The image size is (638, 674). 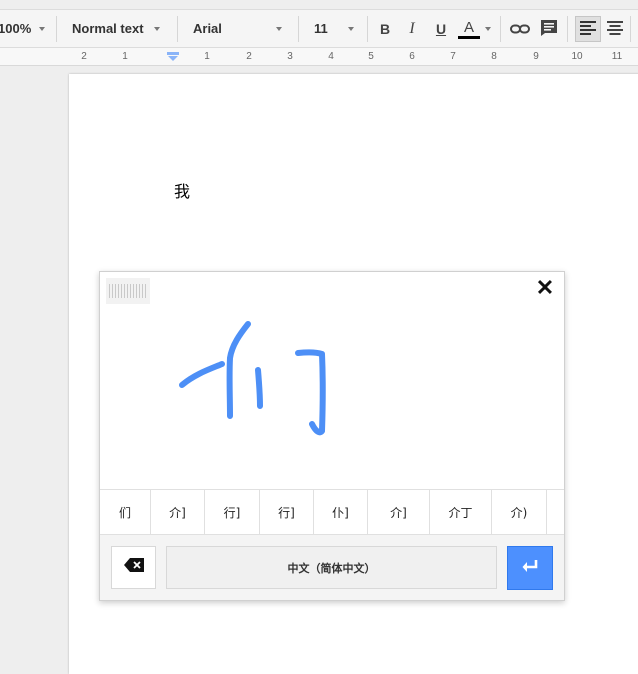 I want to click on ruler: 2 1 1 2 3 4 5 6 7 8 9 10 11, so click(x=319, y=57).